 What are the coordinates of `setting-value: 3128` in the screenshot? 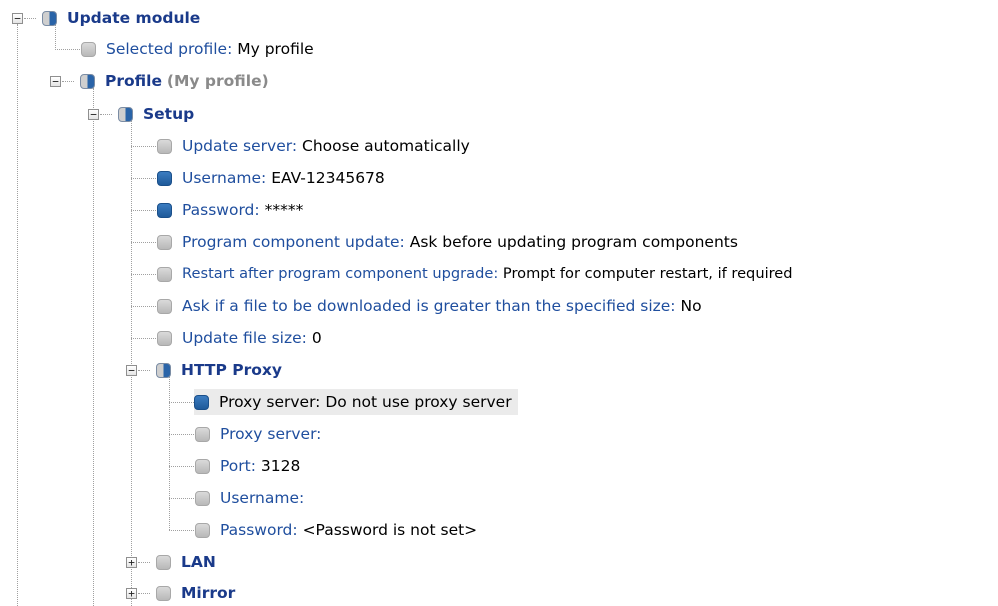 It's located at (280, 466).